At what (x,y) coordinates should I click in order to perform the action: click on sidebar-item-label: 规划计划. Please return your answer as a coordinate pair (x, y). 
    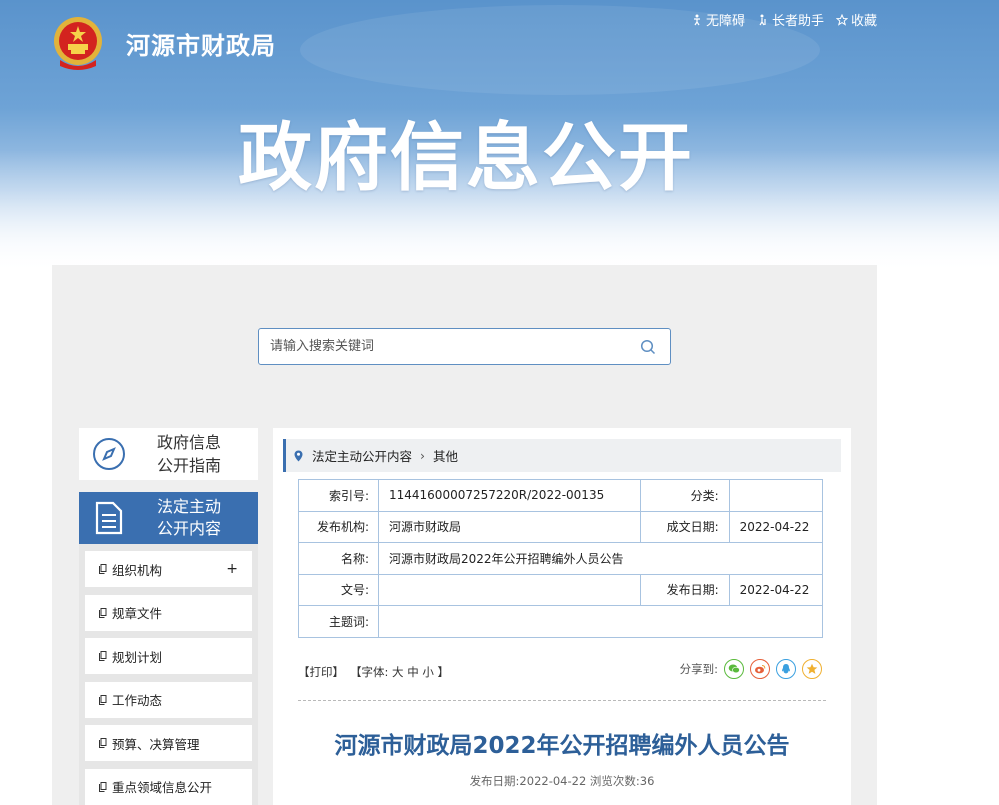
    Looking at the image, I should click on (137, 657).